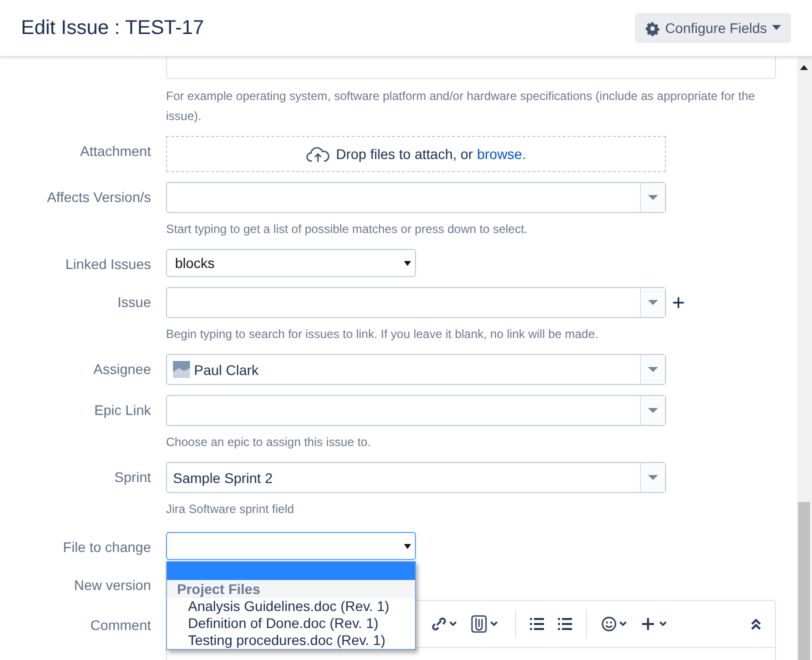 The width and height of the screenshot is (812, 660). What do you see at coordinates (231, 509) in the screenshot?
I see `help-text: Jira Software sprint field` at bounding box center [231, 509].